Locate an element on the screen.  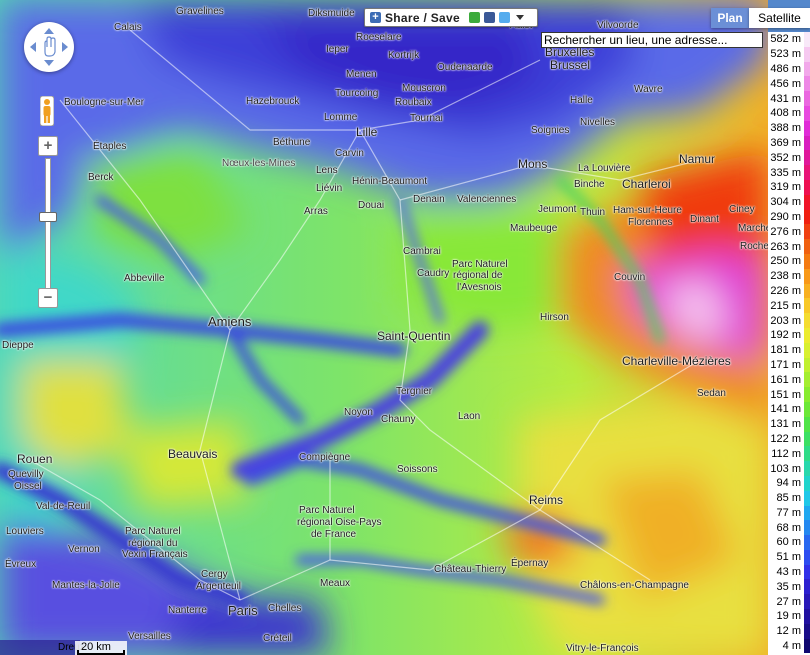
share-icon is located at coordinates (474, 17).